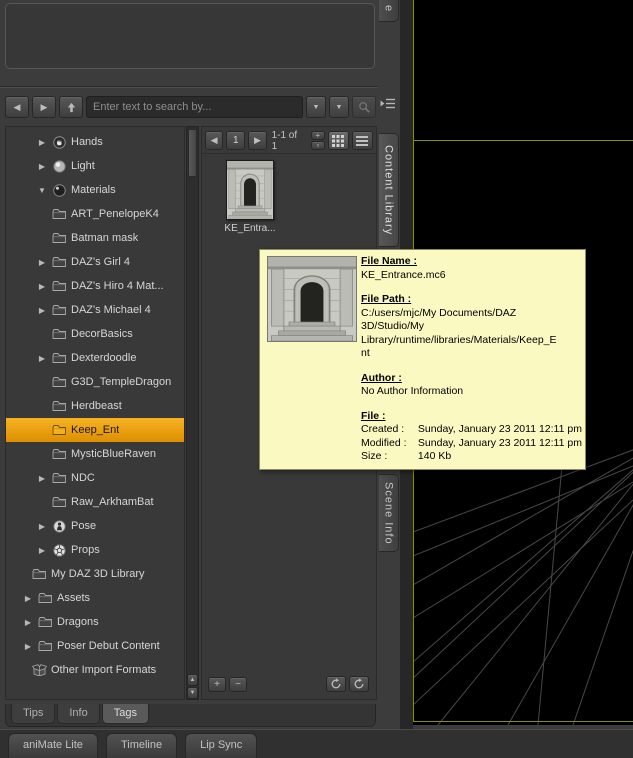 This screenshot has height=758, width=633. I want to click on back-button: ◀, so click(17, 107).